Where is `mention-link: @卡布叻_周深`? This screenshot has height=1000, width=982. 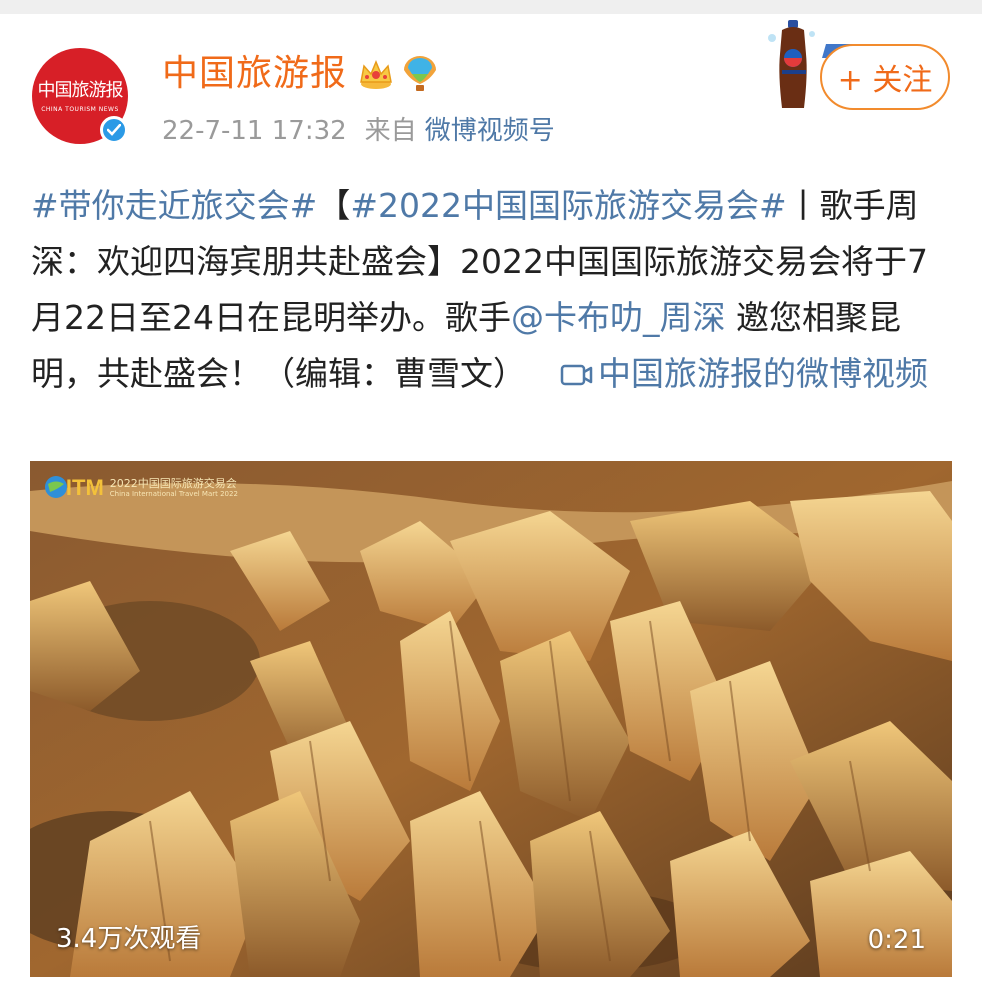 mention-link: @卡布叻_周深 is located at coordinates (618, 317).